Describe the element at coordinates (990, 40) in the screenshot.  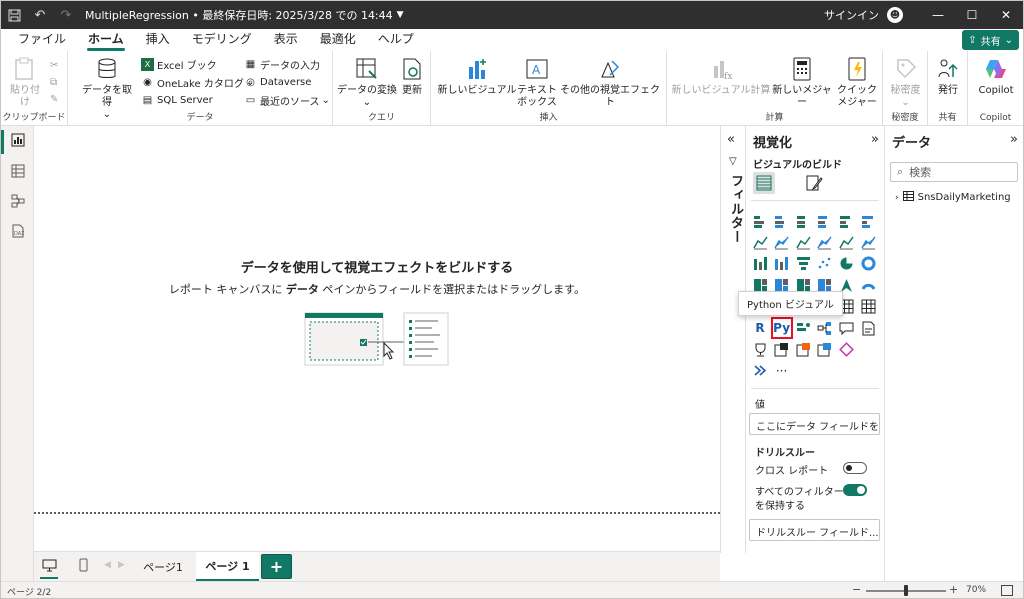
I see `share-button: ⇪ 共有 ⌄` at that location.